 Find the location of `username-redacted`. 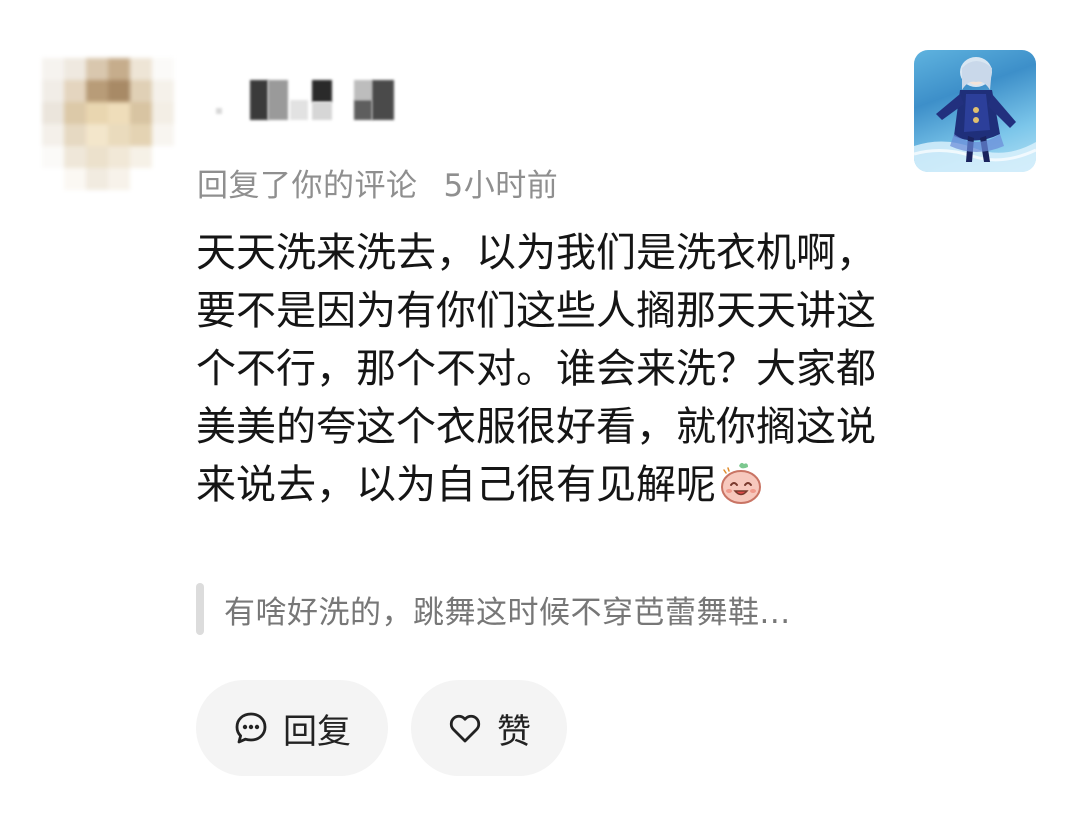

username-redacted is located at coordinates (312, 103).